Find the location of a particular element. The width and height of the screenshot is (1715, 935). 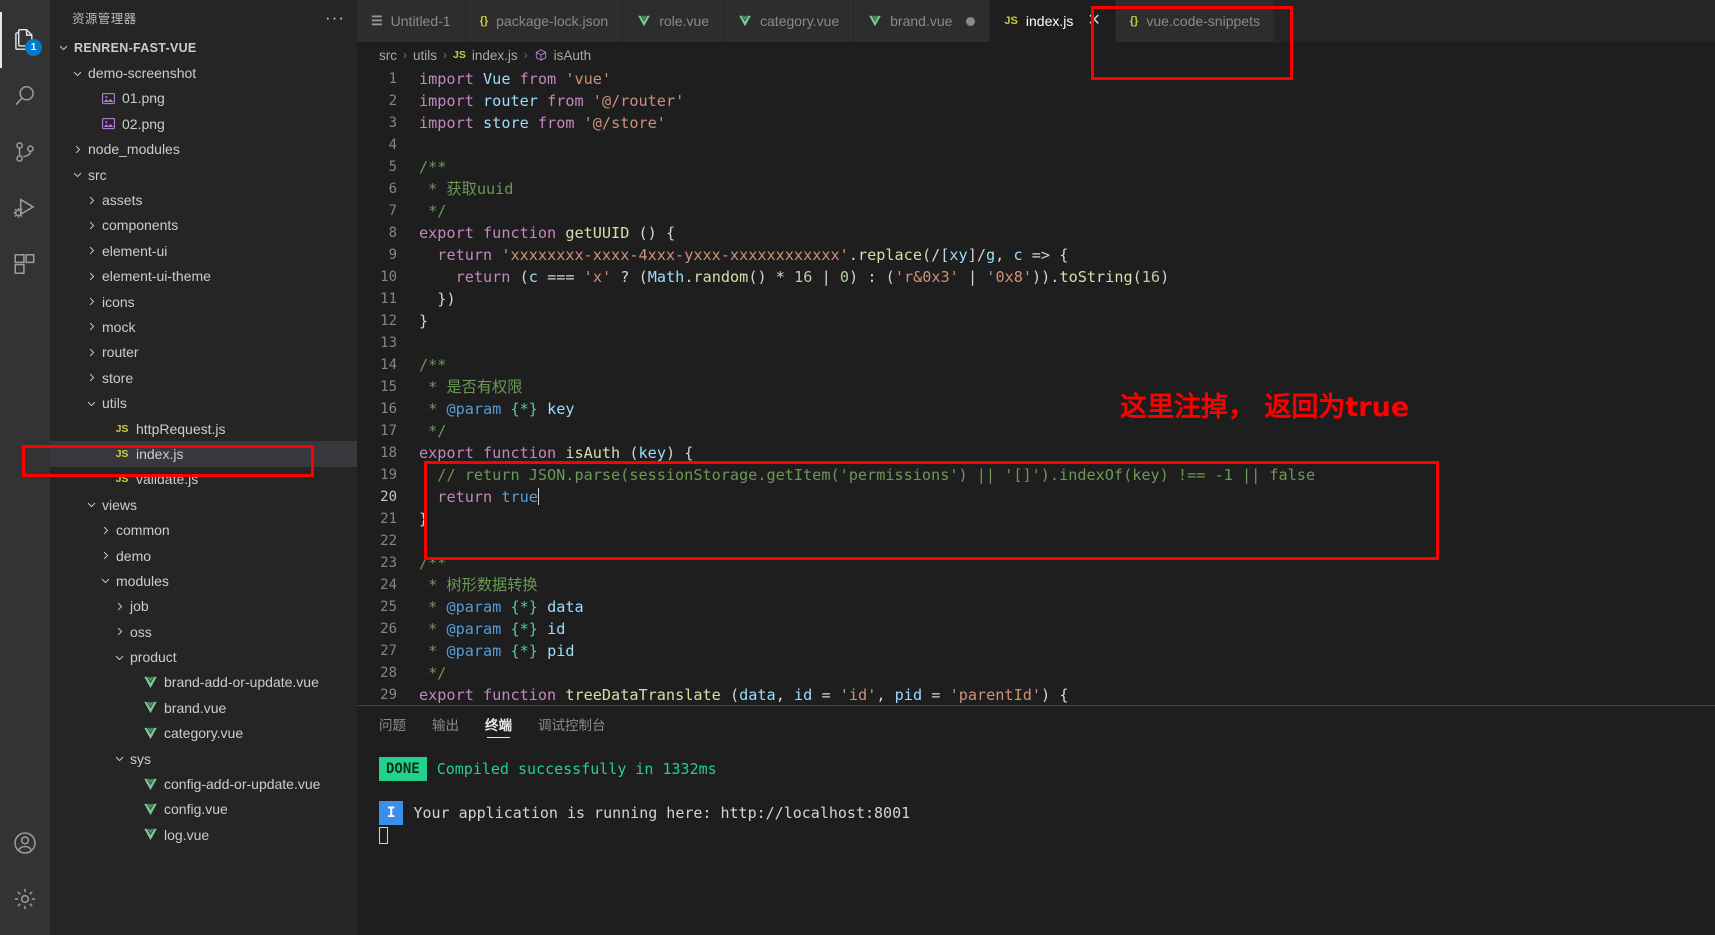

panel-tab-1: 输出 is located at coordinates (445, 724).